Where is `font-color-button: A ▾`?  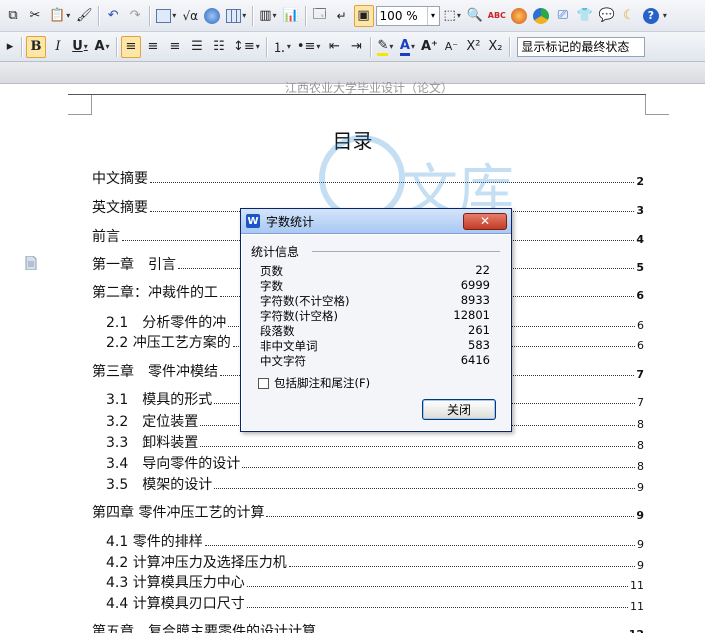
font-color-button: A ▾ is located at coordinates (407, 47).